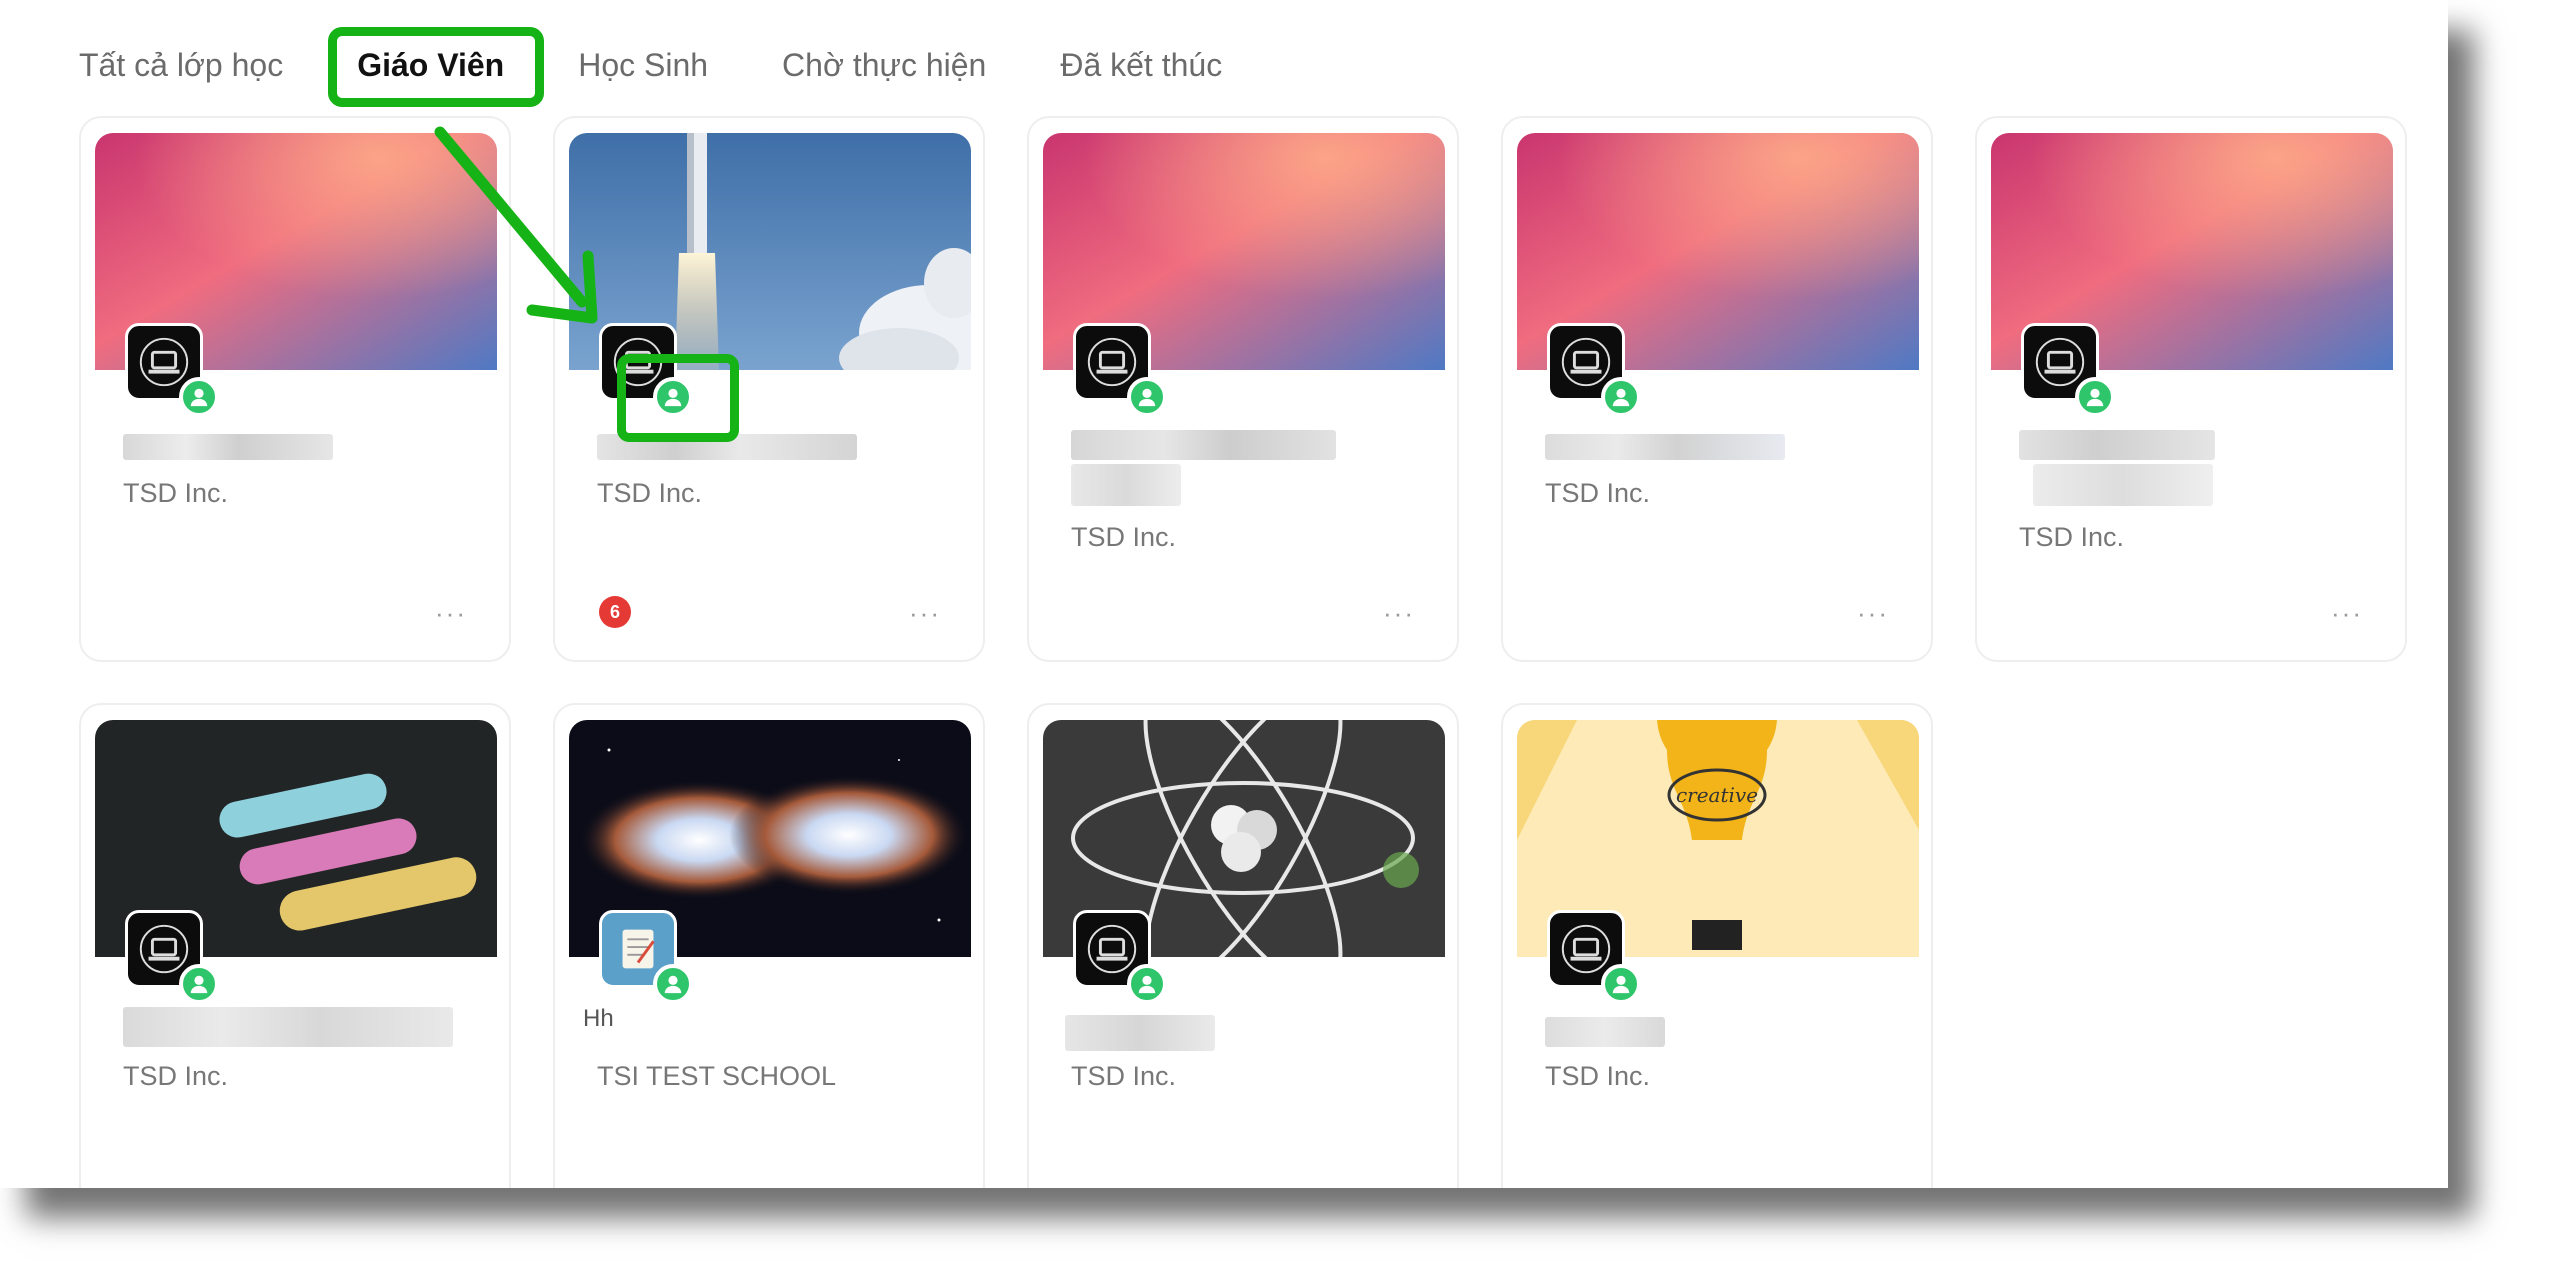 The width and height of the screenshot is (2560, 1268). What do you see at coordinates (769, 945) in the screenshot?
I see `class-card: Hh TSI TEST SCHOOL` at bounding box center [769, 945].